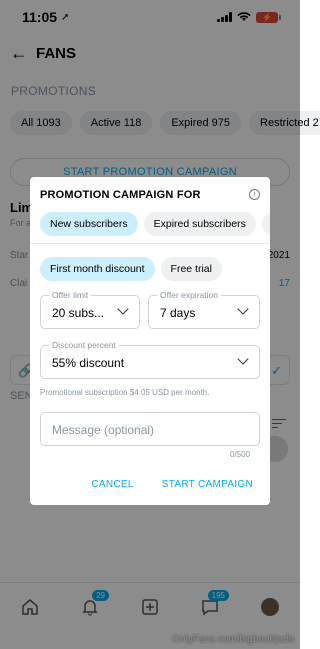 Image resolution: width=320 pixels, height=649 pixels. Describe the element at coordinates (239, 454) in the screenshot. I see `message-char-counter: 0/500` at that location.